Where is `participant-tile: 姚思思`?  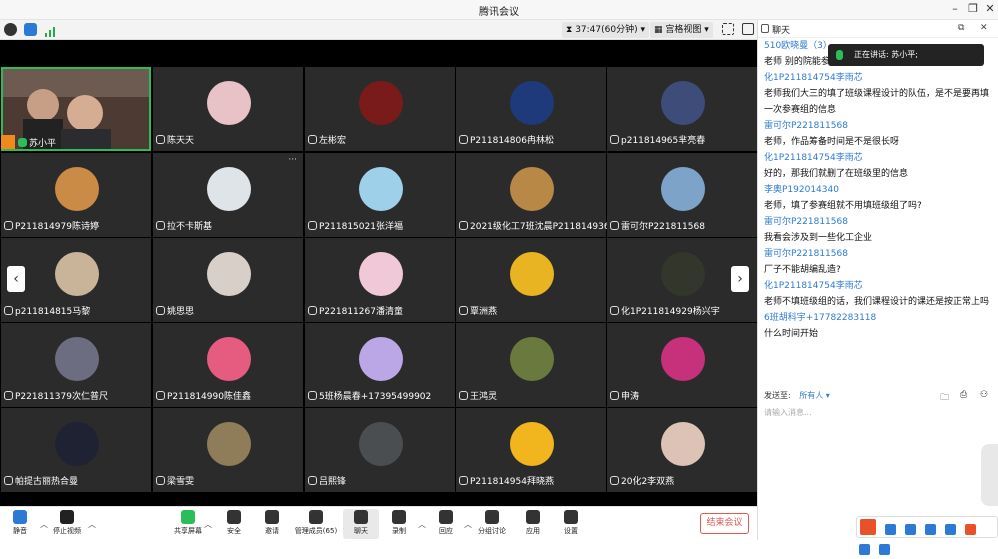
participant-tile: 姚思思 is located at coordinates (228, 280).